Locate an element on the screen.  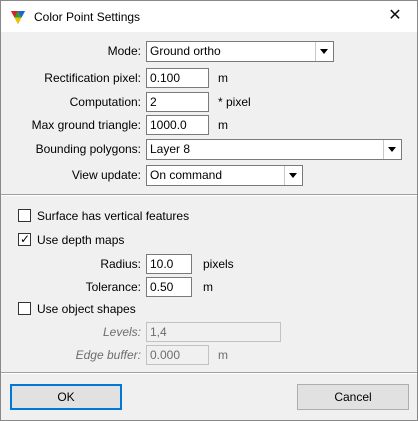
mode-value: Ground ortho is located at coordinates (185, 51).